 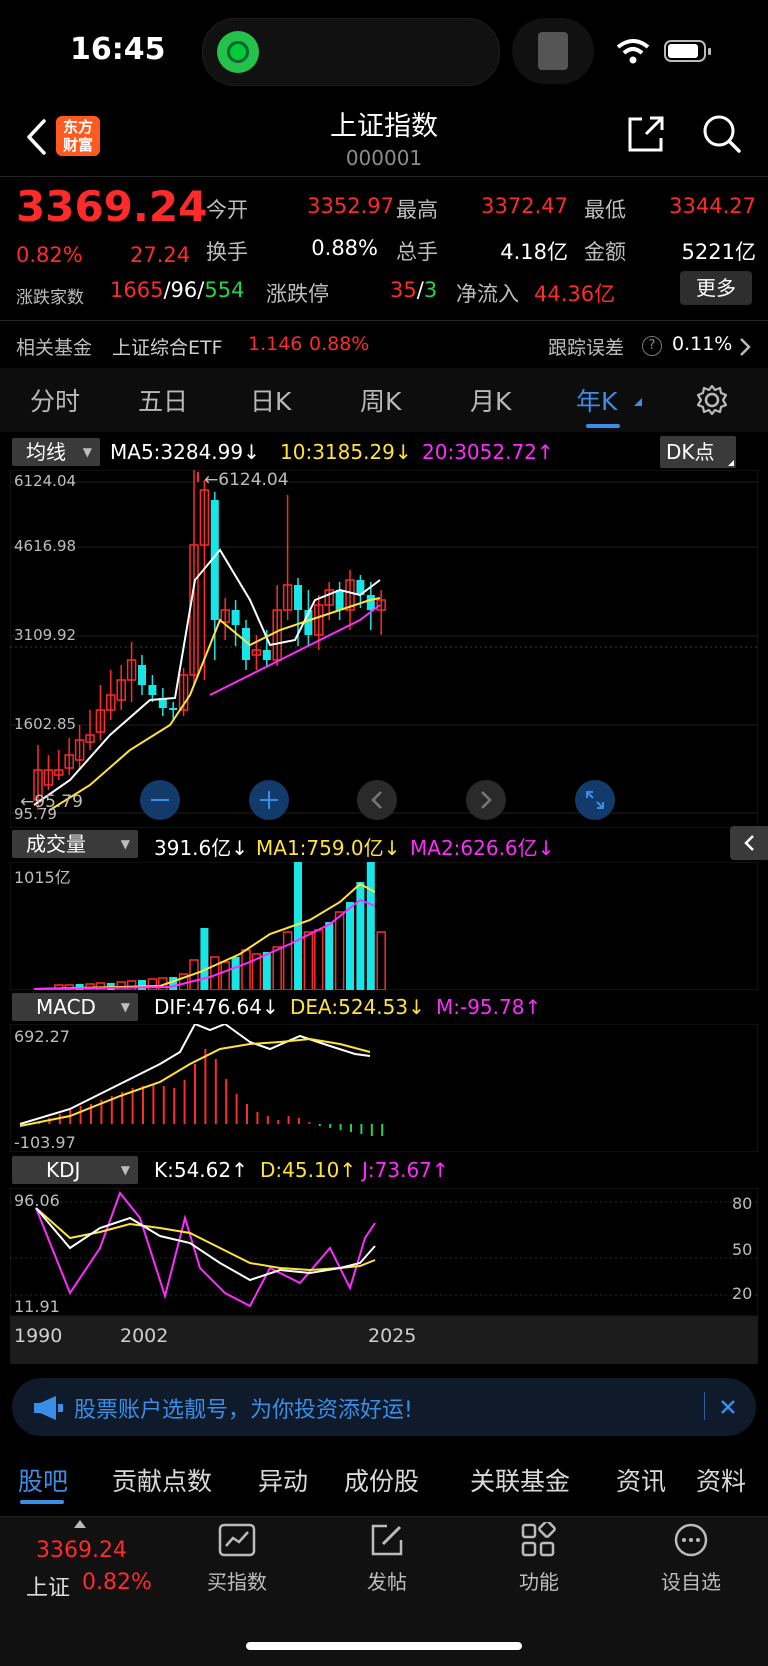 What do you see at coordinates (54, 348) in the screenshot?
I see `fund-label: 相关基金` at bounding box center [54, 348].